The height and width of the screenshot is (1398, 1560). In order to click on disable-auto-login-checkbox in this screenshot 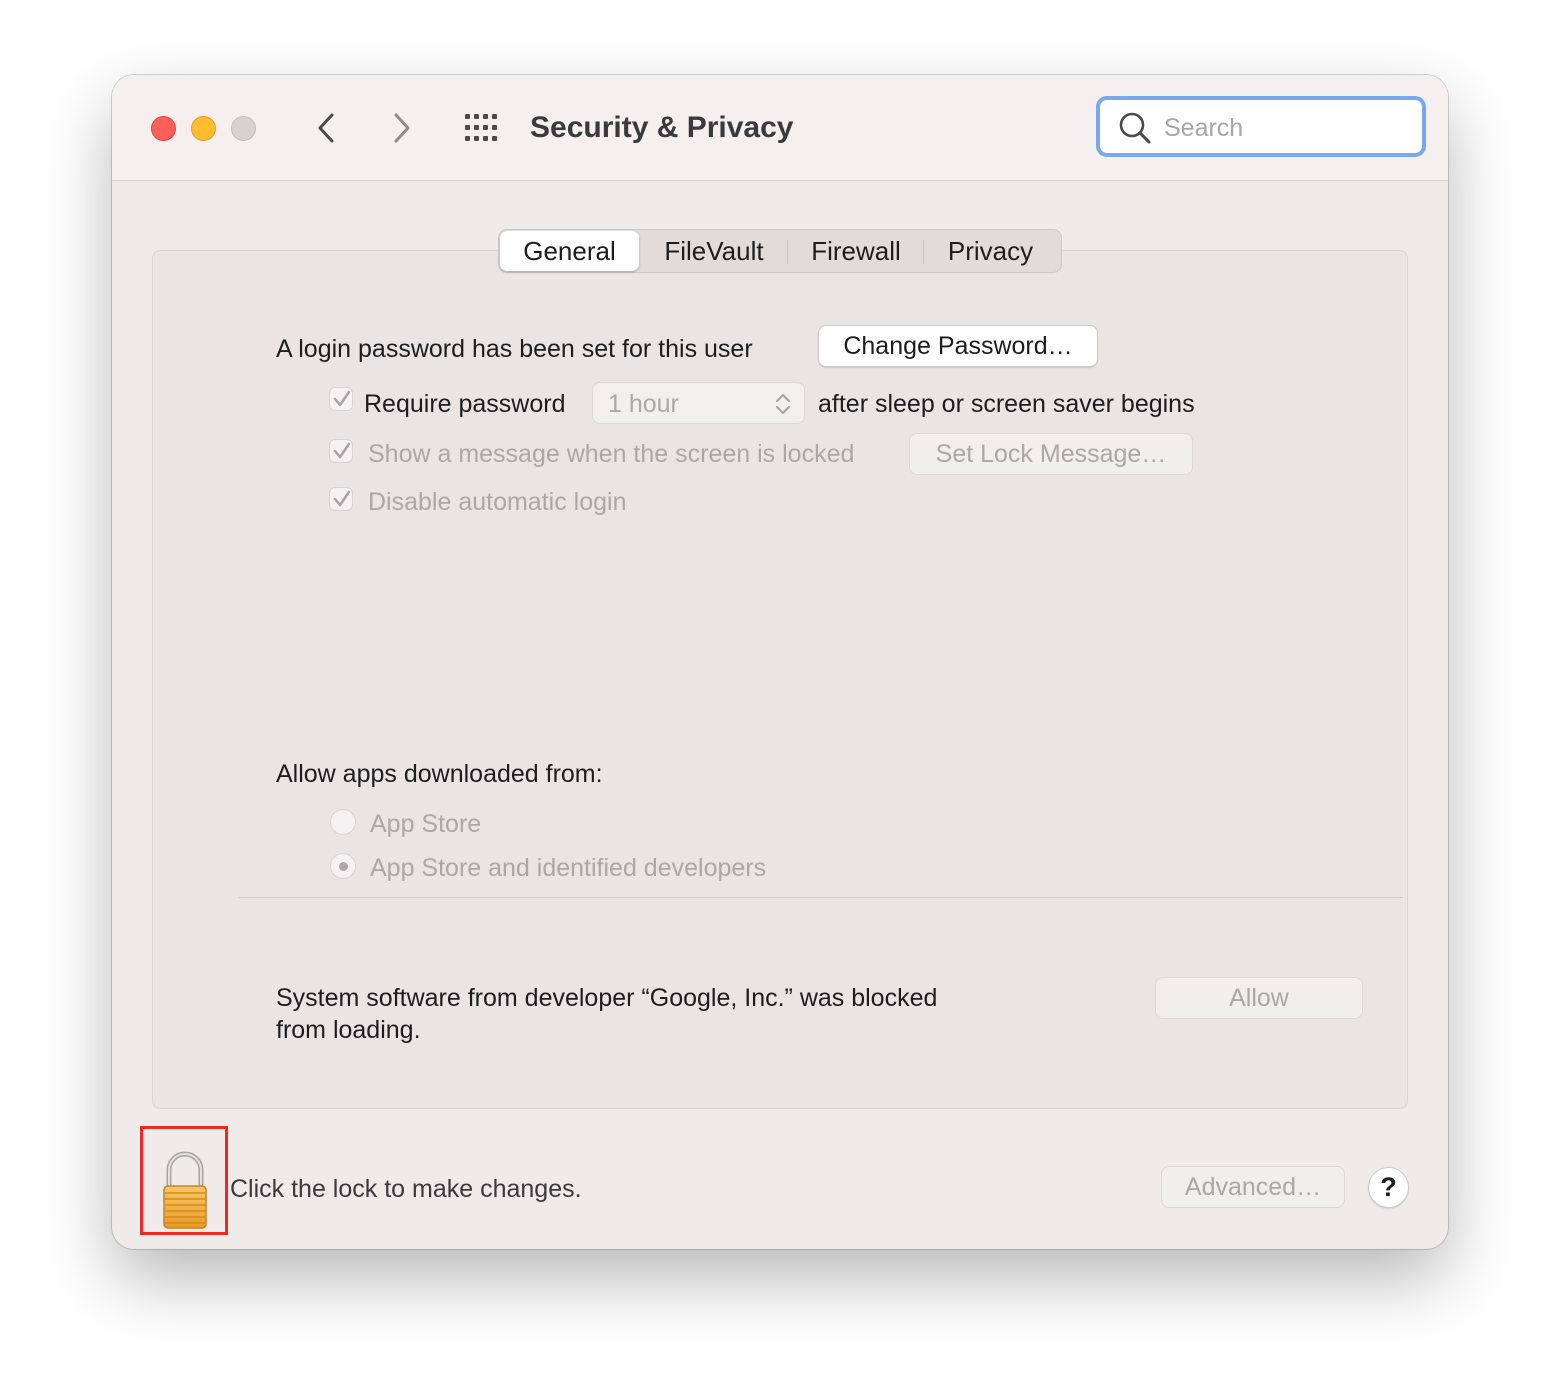, I will do `click(341, 499)`.